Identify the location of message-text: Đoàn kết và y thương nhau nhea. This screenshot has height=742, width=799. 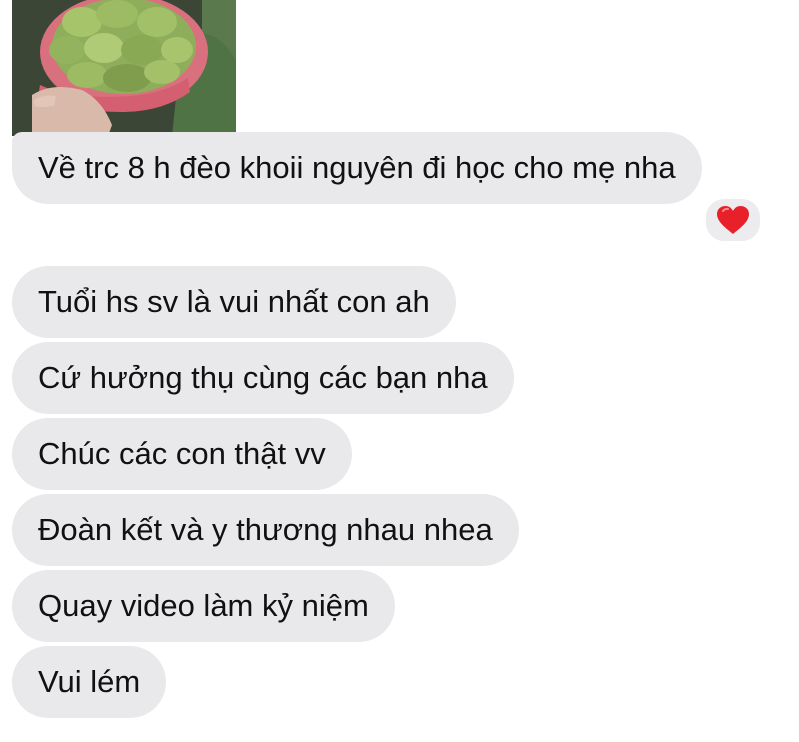
(265, 529).